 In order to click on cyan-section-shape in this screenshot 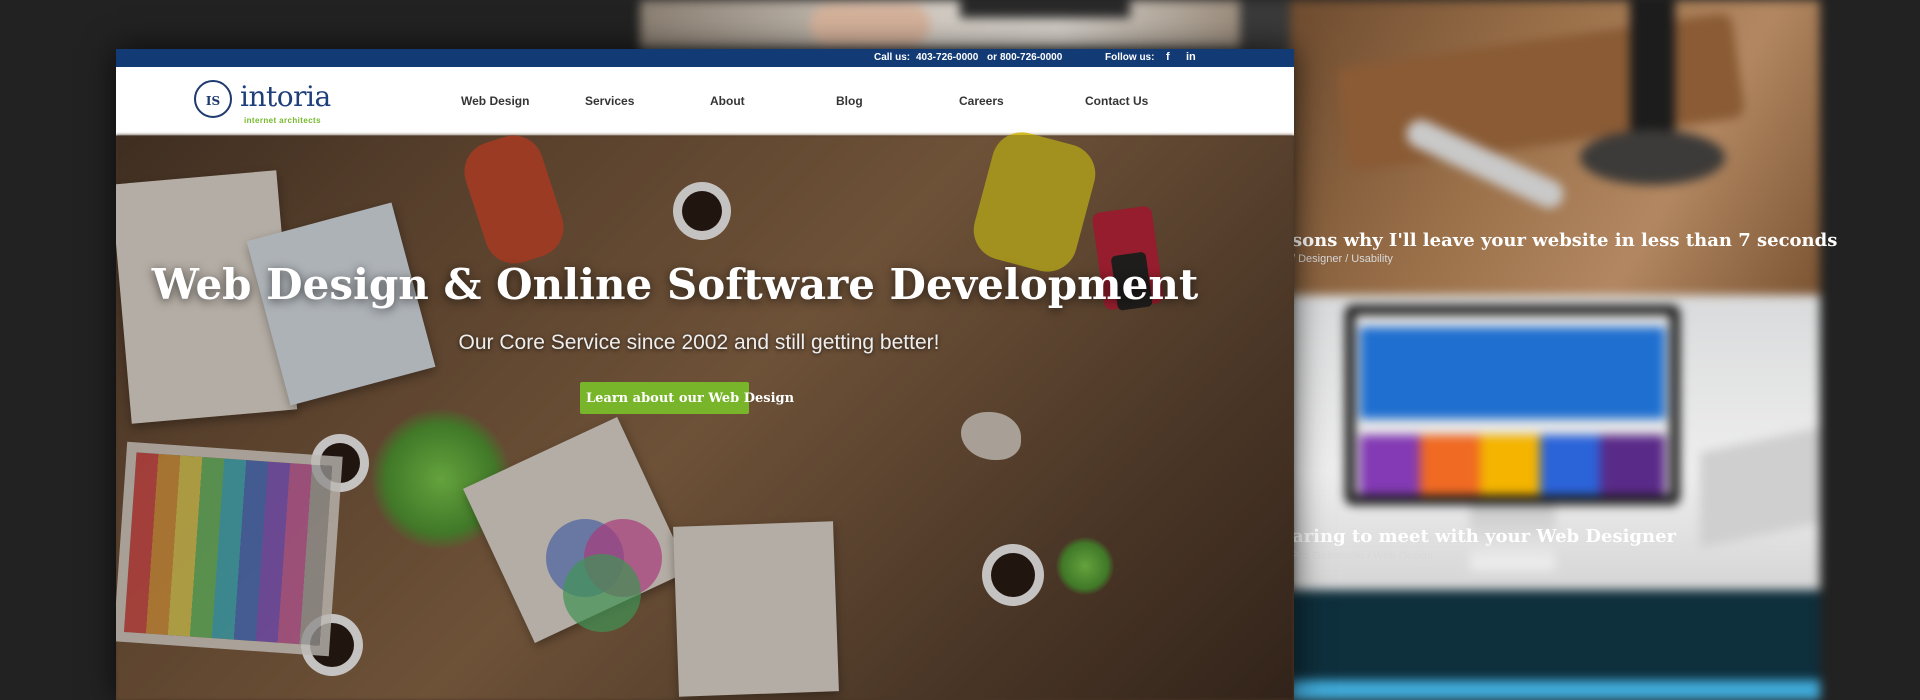, I will do `click(1555, 690)`.